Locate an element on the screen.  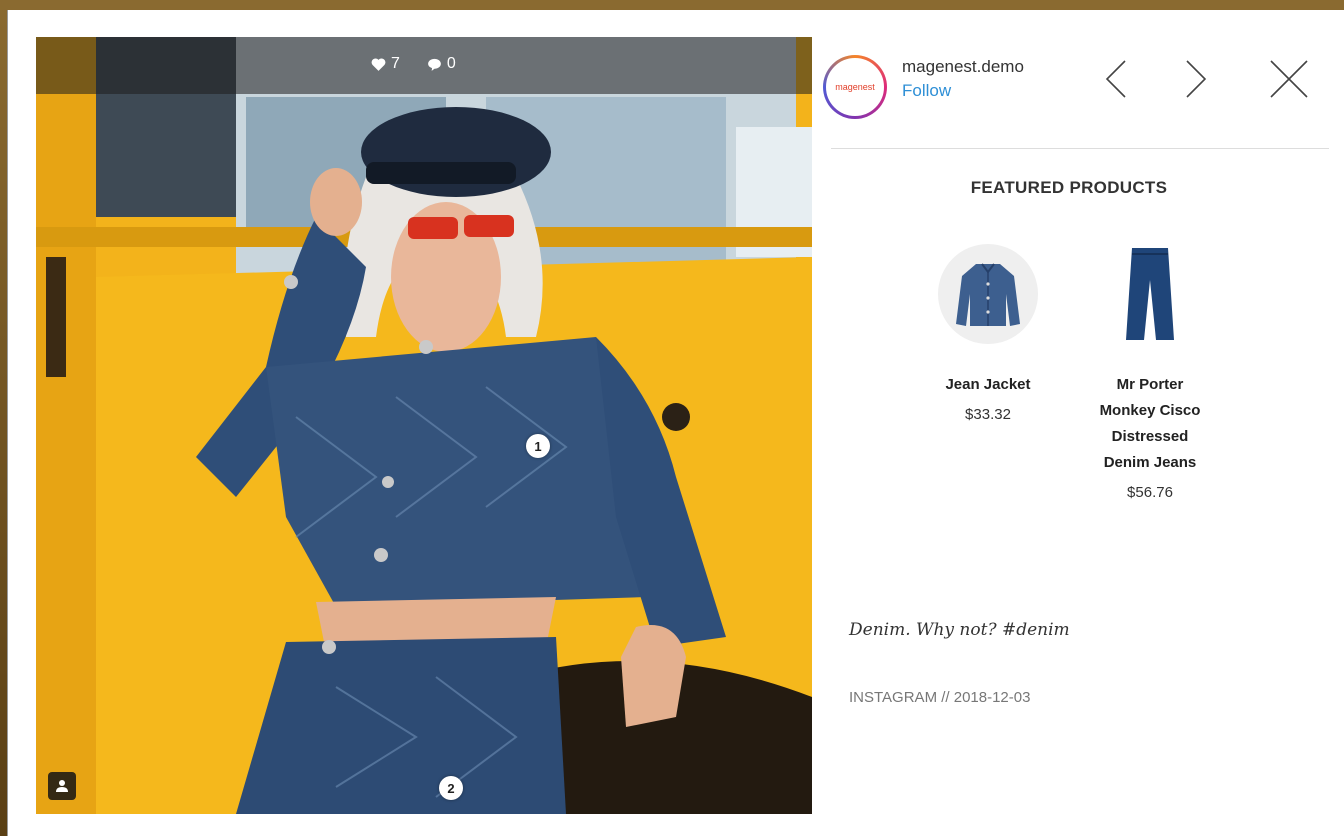
jacket-image is located at coordinates (988, 294).